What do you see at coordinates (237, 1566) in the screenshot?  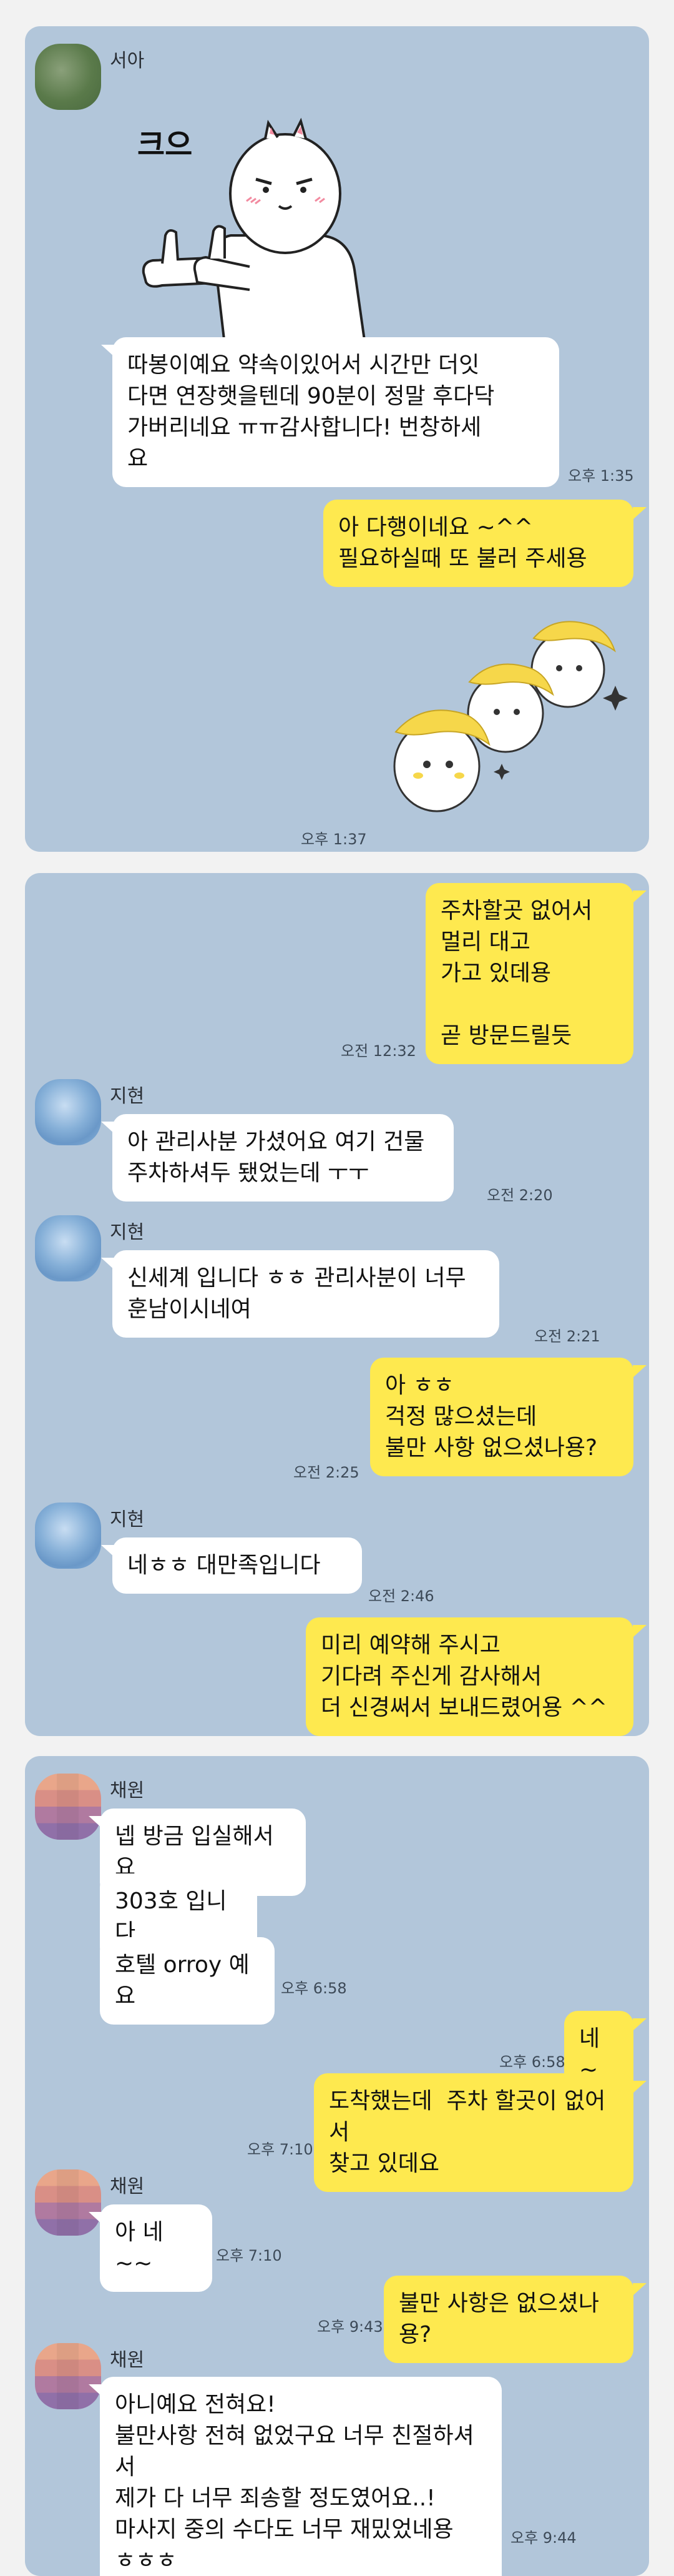 I see `message-bubble: 네ㅎㅎ 대만족입니다` at bounding box center [237, 1566].